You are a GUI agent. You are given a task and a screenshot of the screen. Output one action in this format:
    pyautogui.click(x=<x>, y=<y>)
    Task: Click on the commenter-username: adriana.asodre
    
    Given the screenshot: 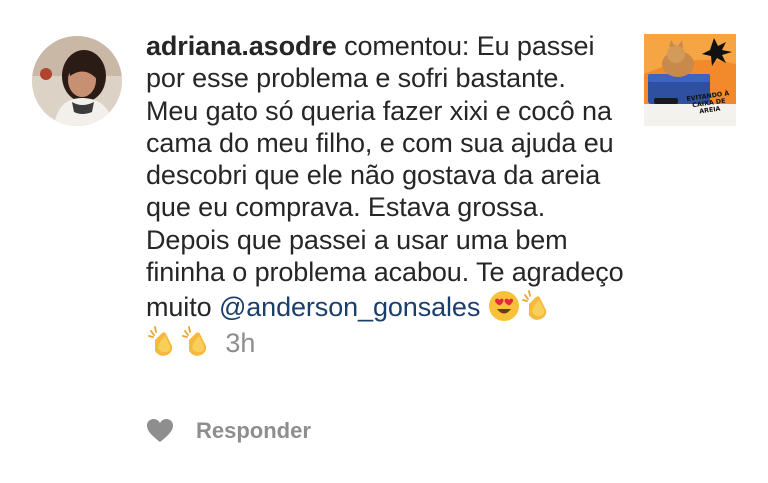 What is the action you would take?
    pyautogui.click(x=241, y=46)
    